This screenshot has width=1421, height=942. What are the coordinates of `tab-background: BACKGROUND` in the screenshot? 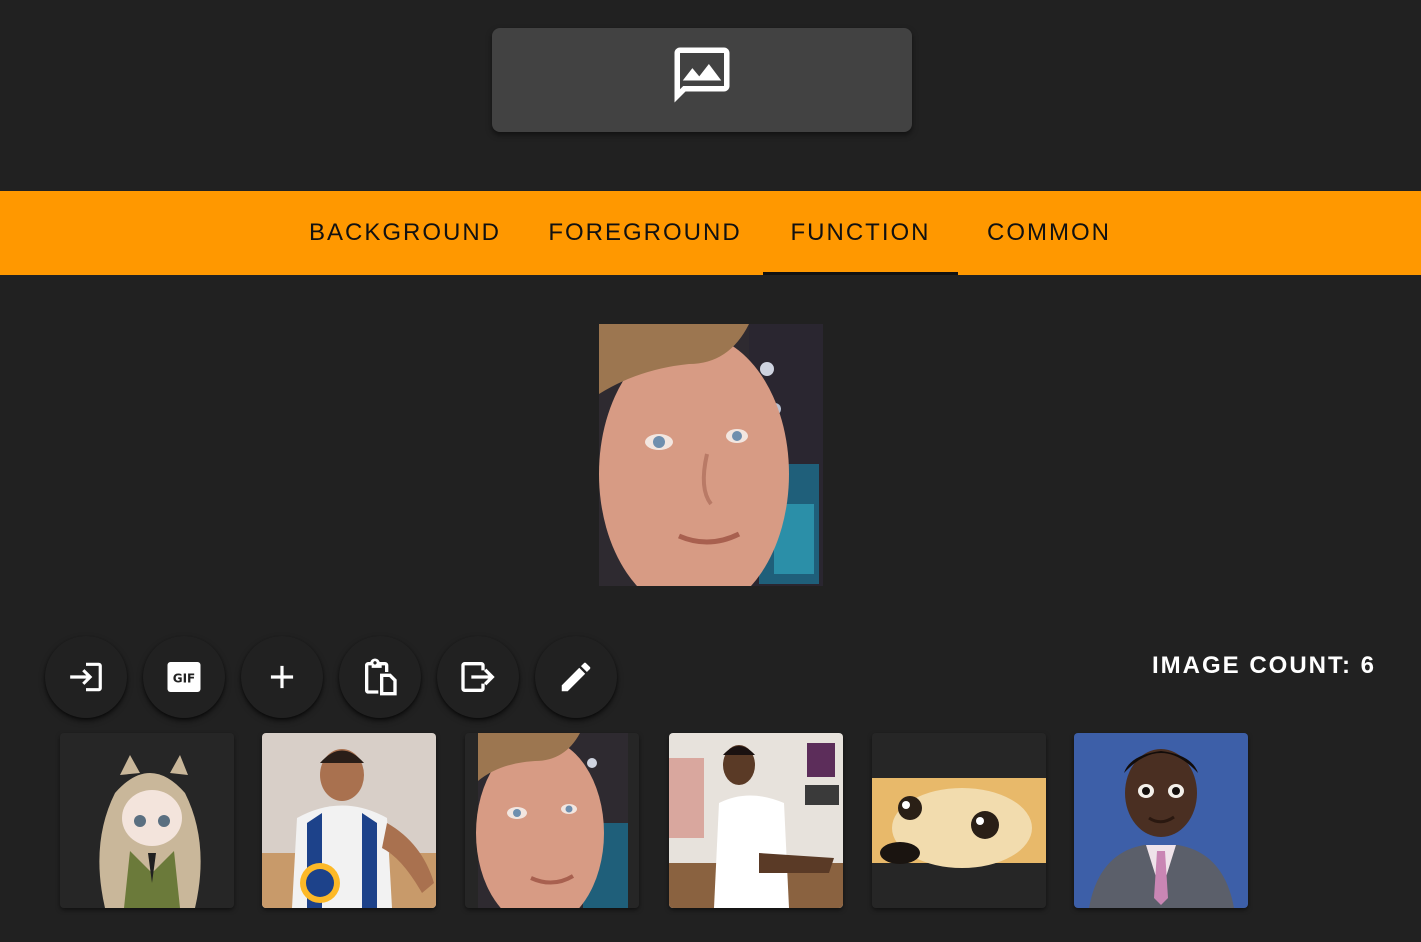 It's located at (405, 233).